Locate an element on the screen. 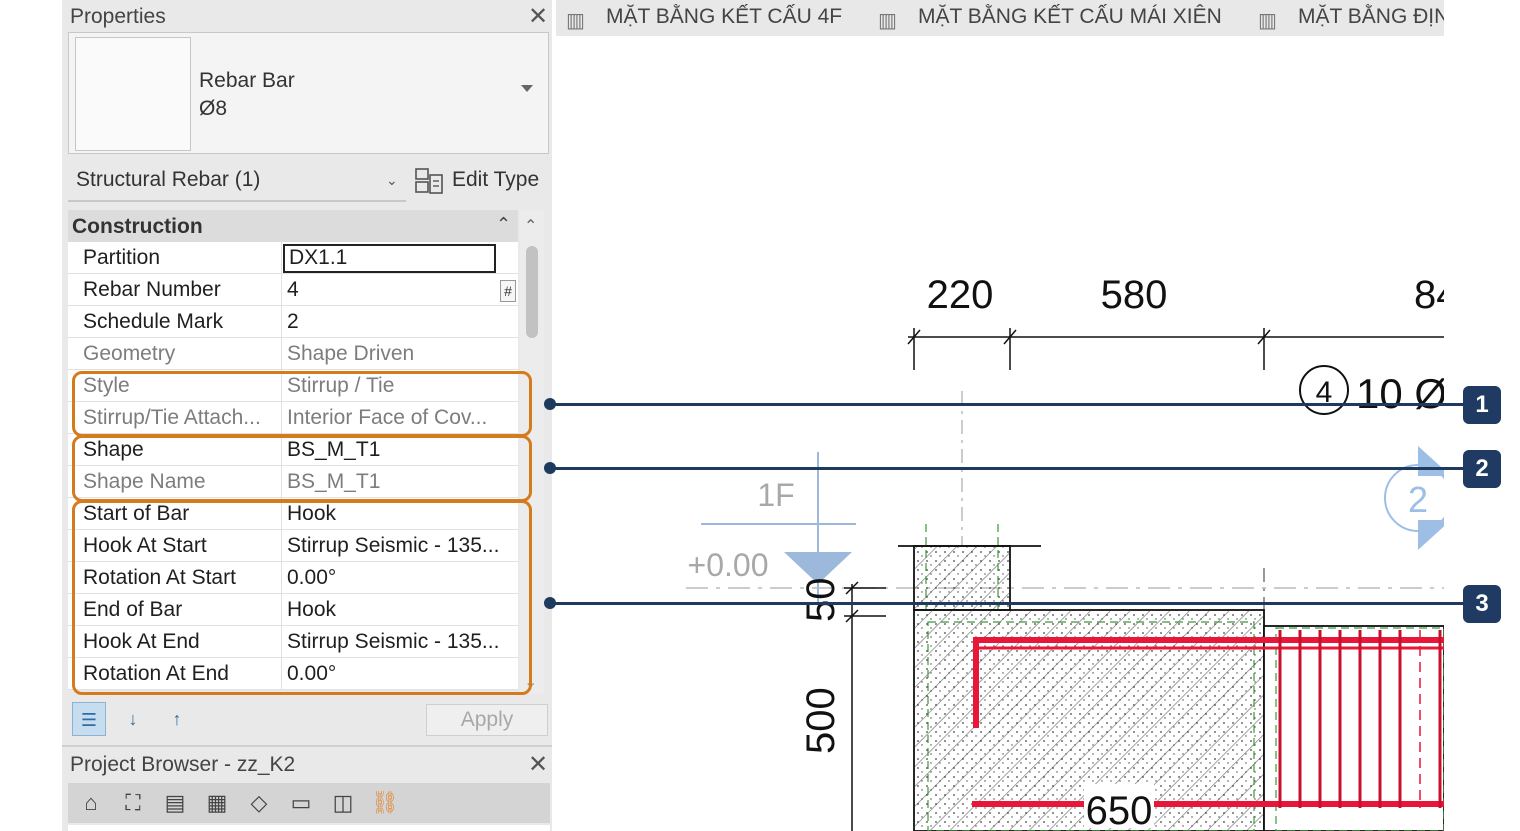 The height and width of the screenshot is (831, 1520). dimension-text-650: 650 is located at coordinates (1119, 810).